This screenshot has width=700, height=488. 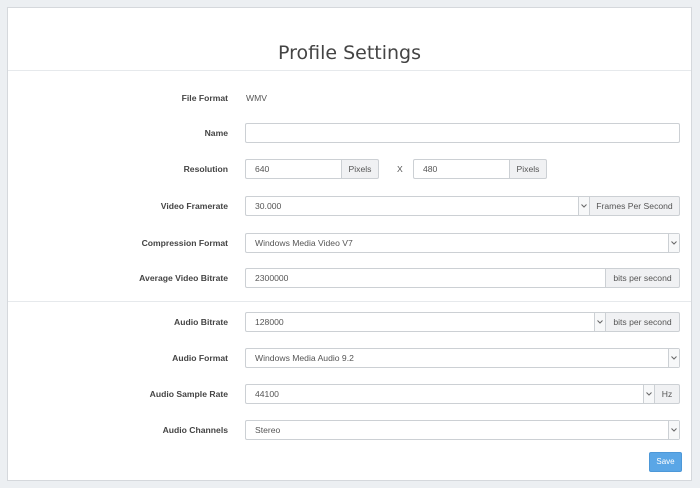 I want to click on compression-format-select: Windows Media Video V7, so click(x=462, y=243).